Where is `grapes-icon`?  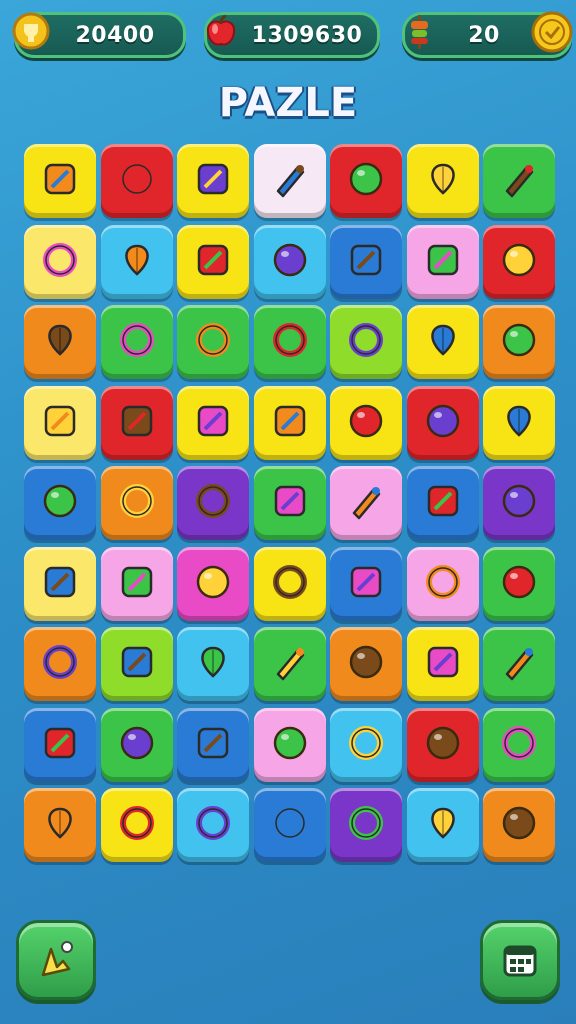 grapes-icon is located at coordinates (290, 503).